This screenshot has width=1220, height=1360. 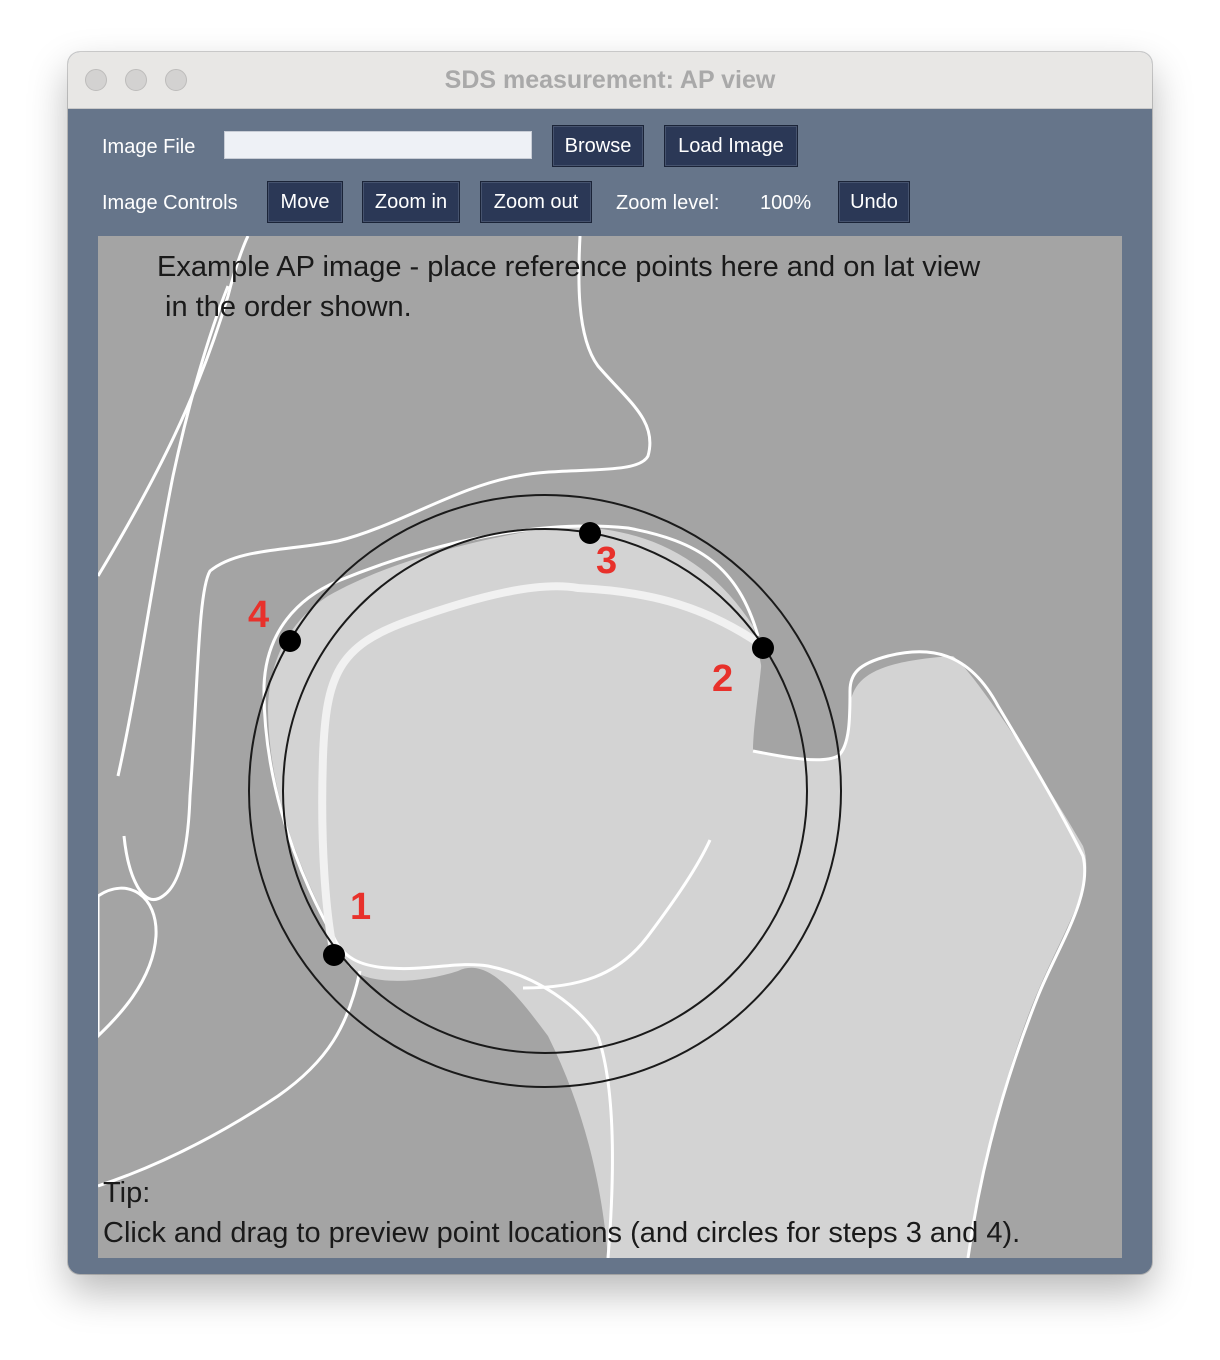 I want to click on point-label-1: 1, so click(x=361, y=907).